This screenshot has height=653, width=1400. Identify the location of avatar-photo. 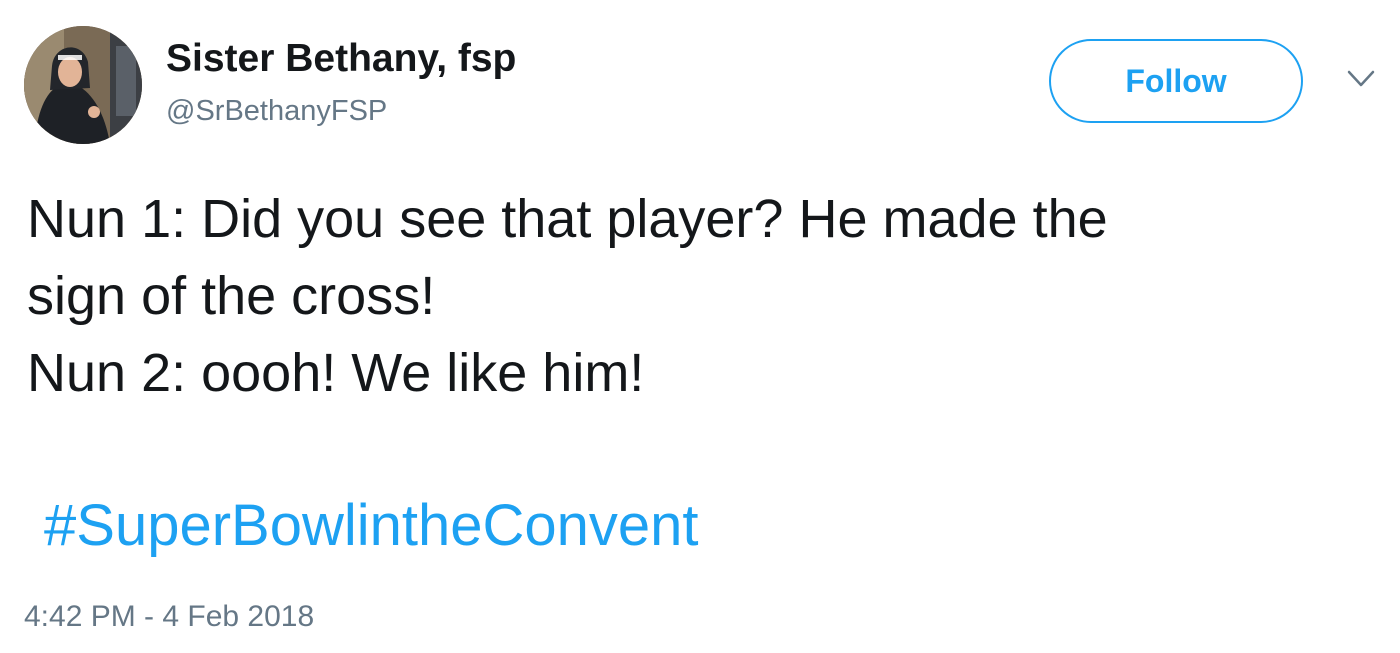
(83, 85).